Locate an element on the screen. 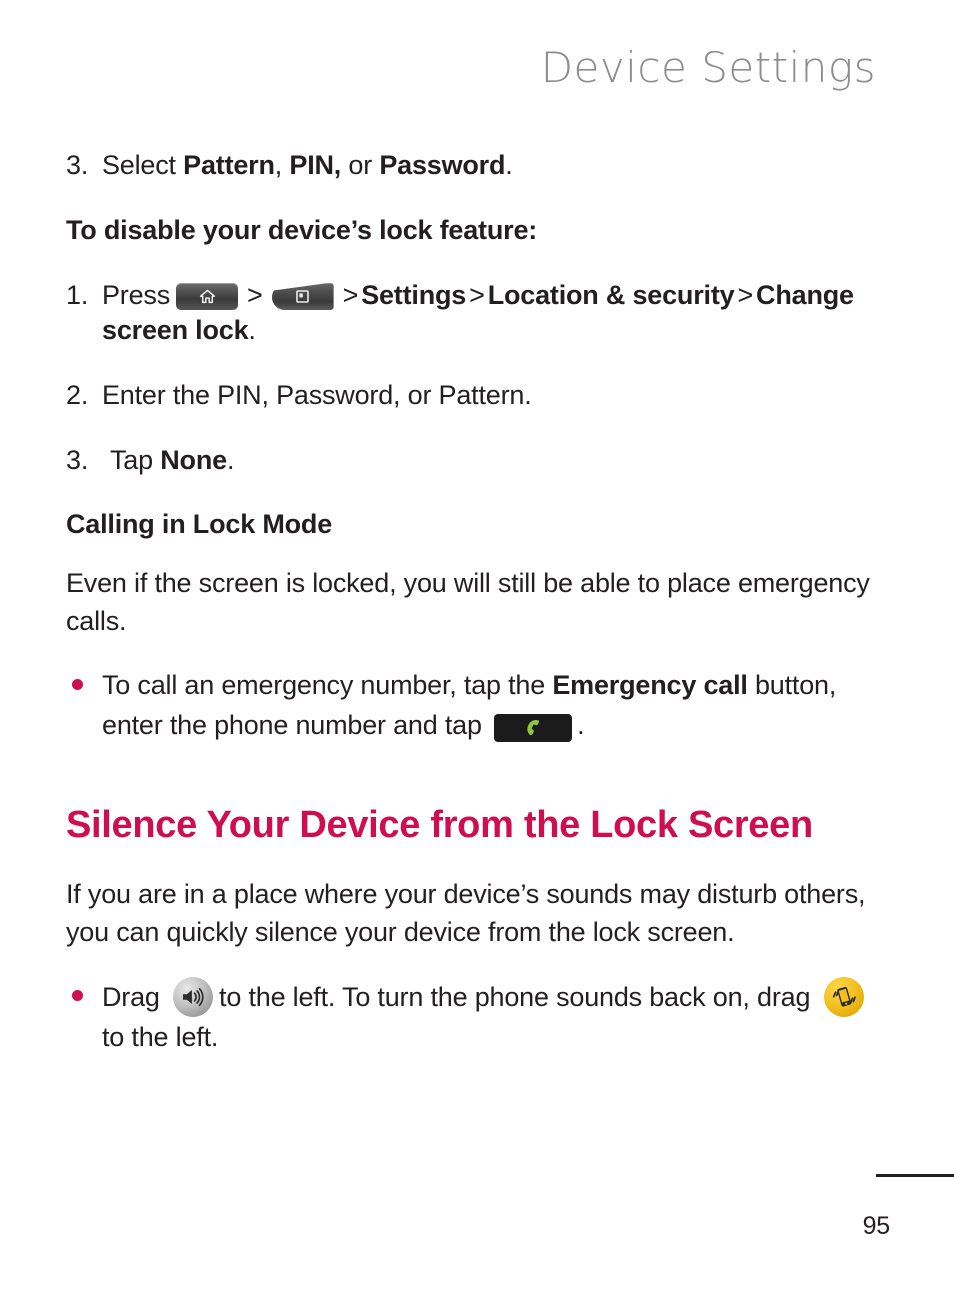 The image size is (954, 1291). bullet-text-pre: To call an emergency number, tap the is located at coordinates (327, 685).